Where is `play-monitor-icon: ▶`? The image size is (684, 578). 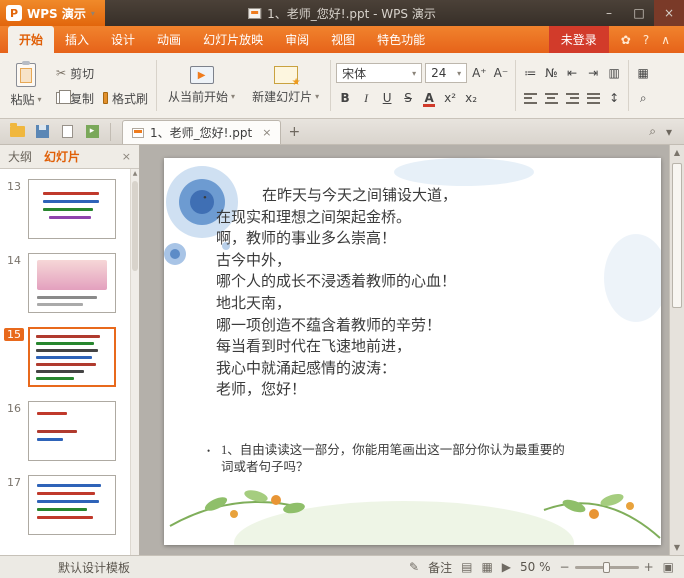
play-monitor-icon: ▶ is located at coordinates (201, 75).